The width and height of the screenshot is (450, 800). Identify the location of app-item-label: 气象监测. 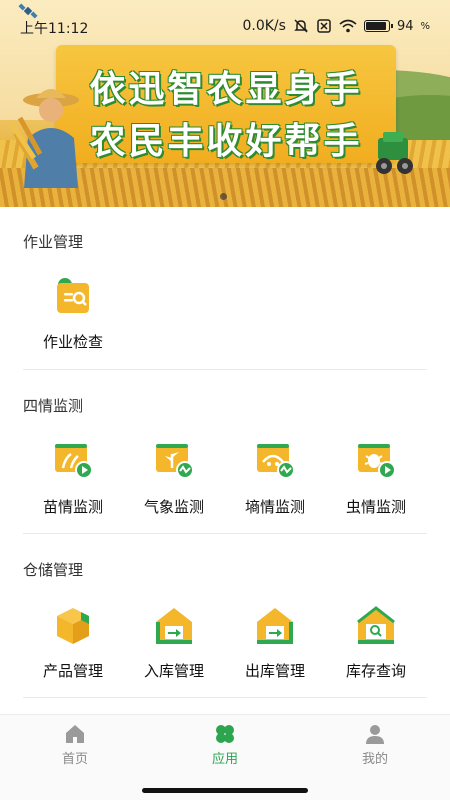
(173, 507).